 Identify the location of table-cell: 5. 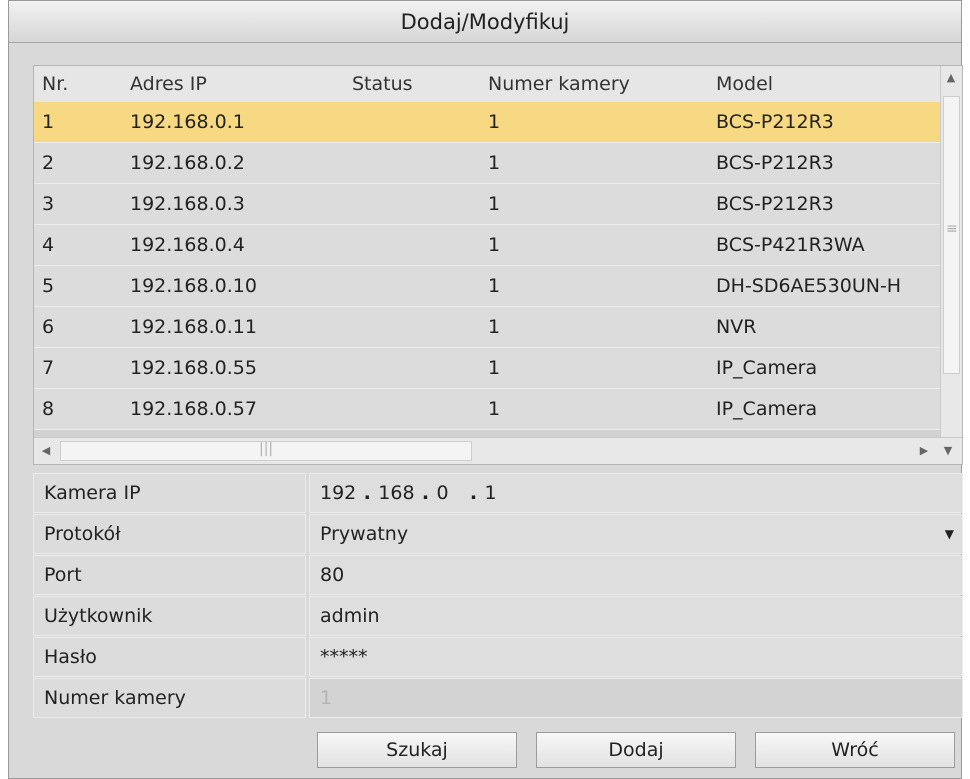
(48, 286).